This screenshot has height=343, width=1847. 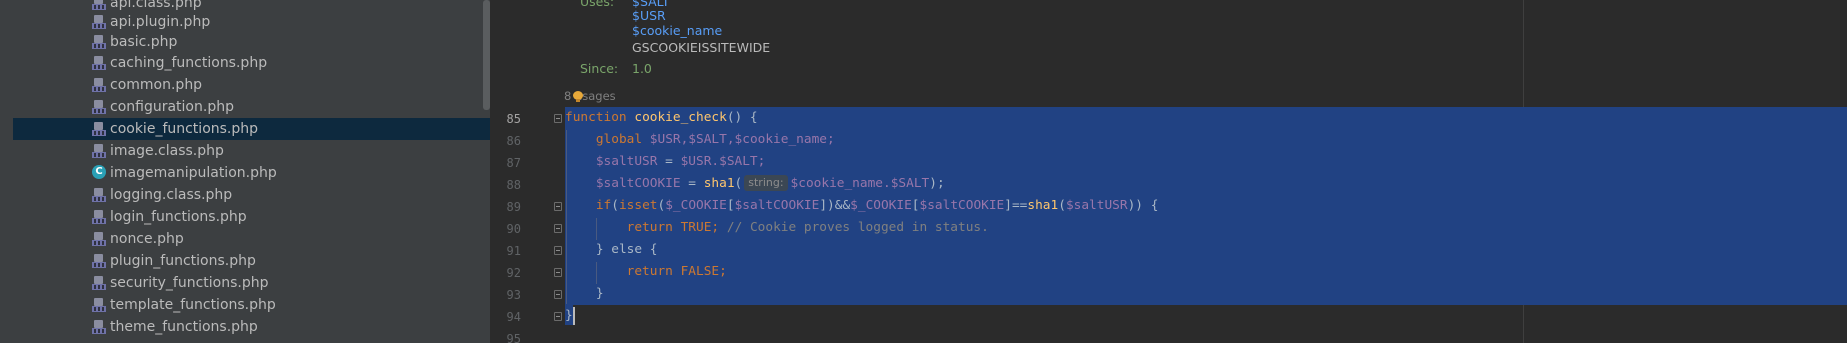 I want to click on token-text: () {, so click(x=742, y=117).